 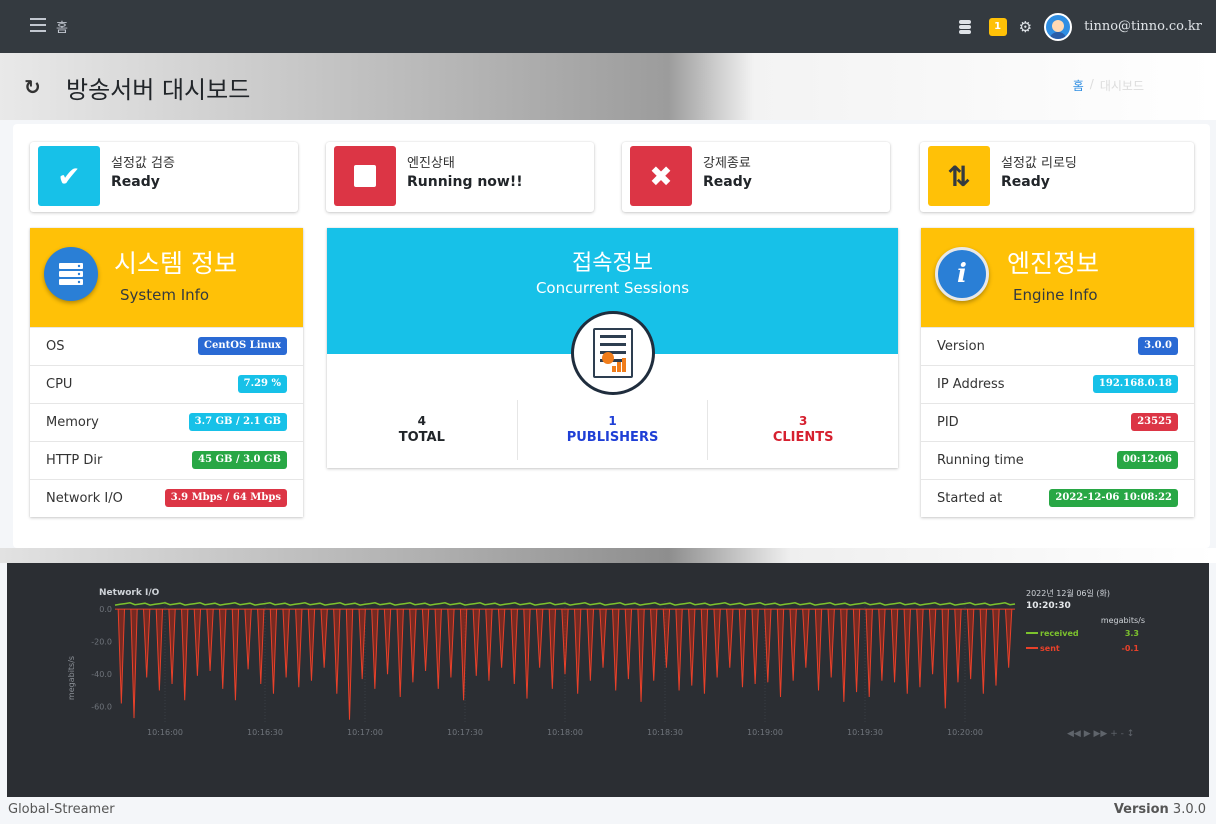 What do you see at coordinates (959, 176) in the screenshot?
I see `reload-icon: ⇅` at bounding box center [959, 176].